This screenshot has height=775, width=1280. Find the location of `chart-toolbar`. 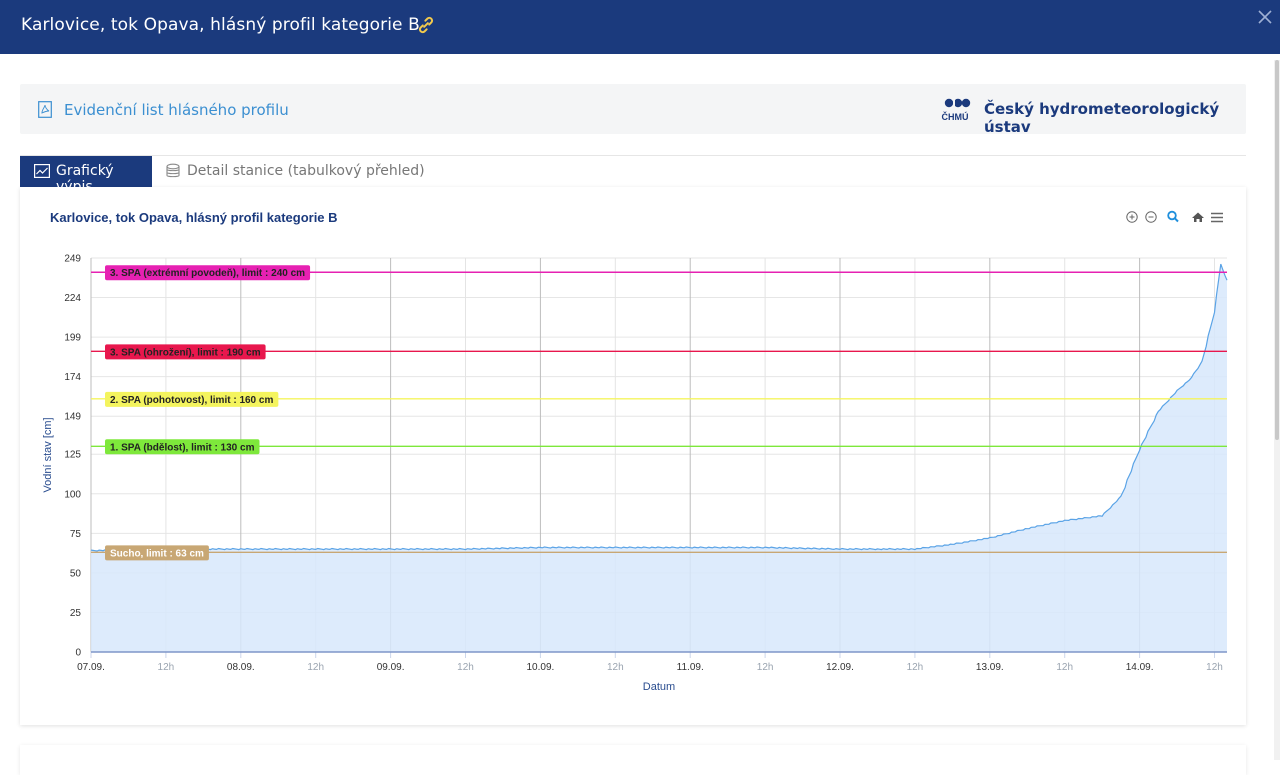

chart-toolbar is located at coordinates (1174, 216).